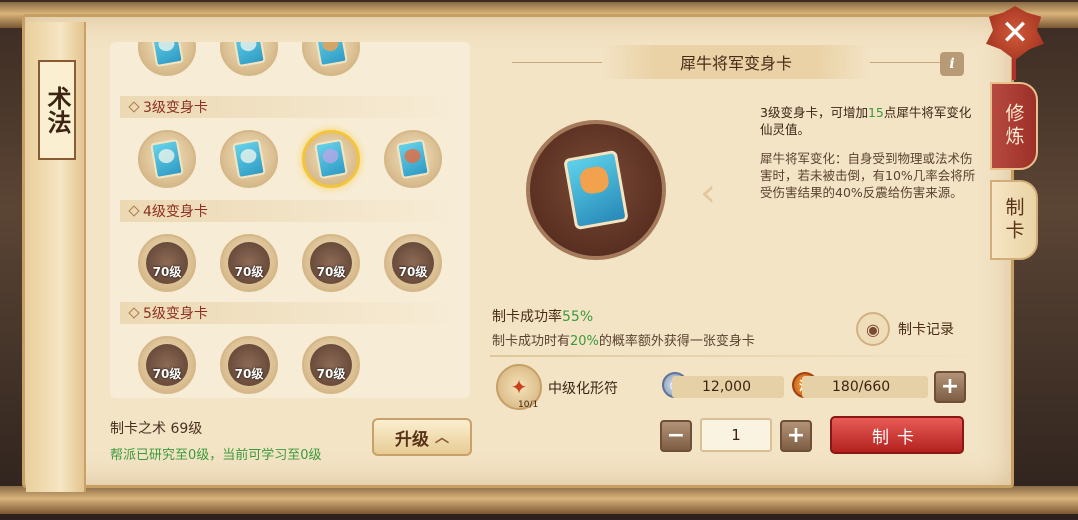 The height and width of the screenshot is (520, 1078). What do you see at coordinates (216, 455) in the screenshot?
I see `skill-desc: 帮派已研究至0级，当前可学习至0级` at bounding box center [216, 455].